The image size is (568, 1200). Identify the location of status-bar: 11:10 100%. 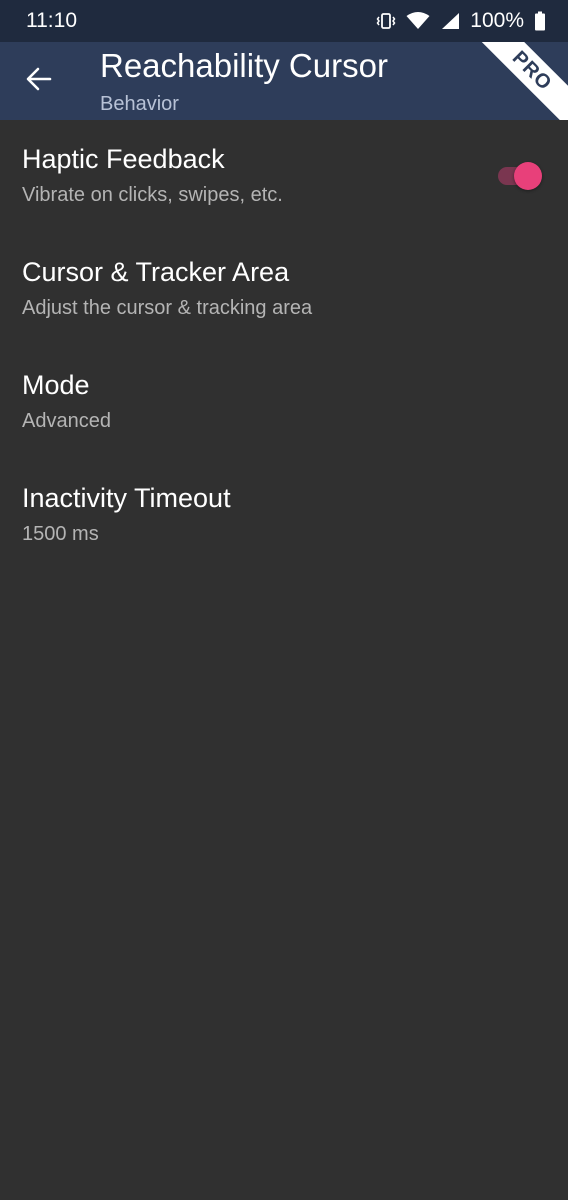
(284, 21).